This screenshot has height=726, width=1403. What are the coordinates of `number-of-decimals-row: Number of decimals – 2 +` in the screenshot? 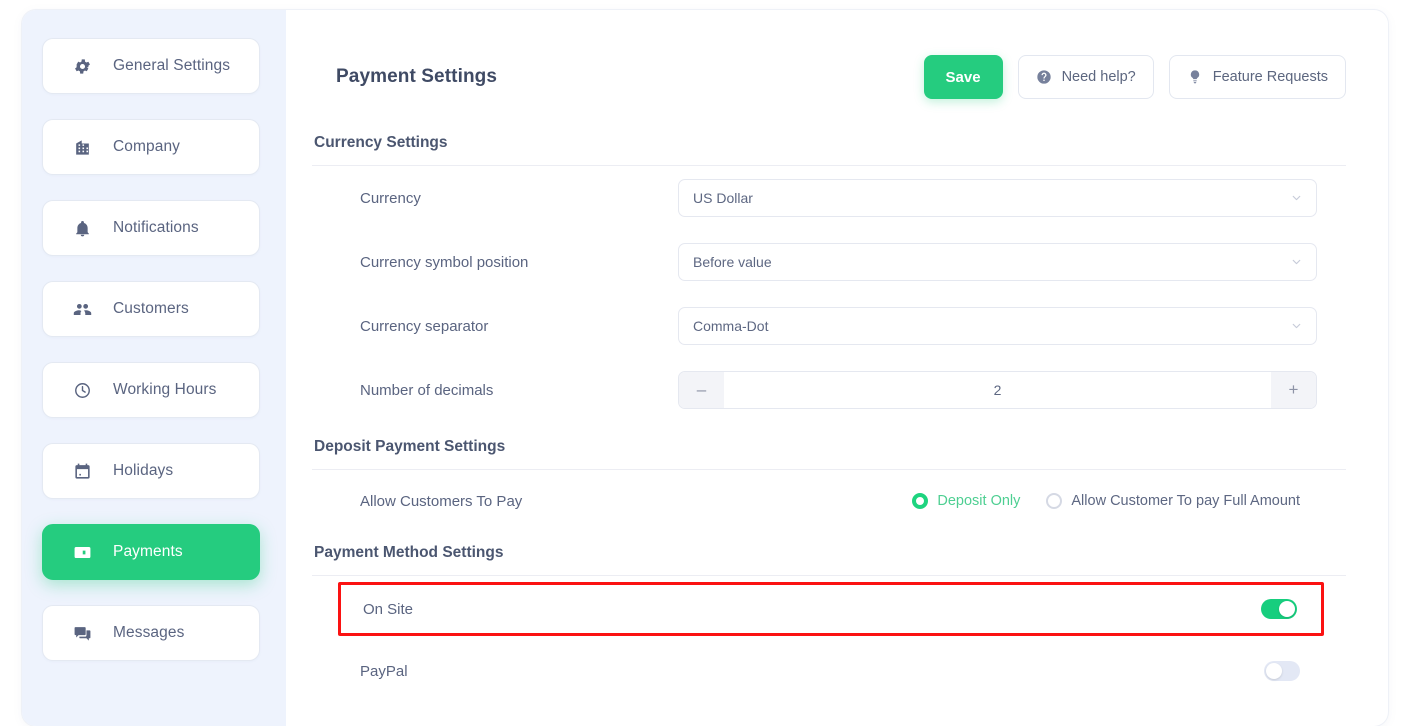 It's located at (829, 390).